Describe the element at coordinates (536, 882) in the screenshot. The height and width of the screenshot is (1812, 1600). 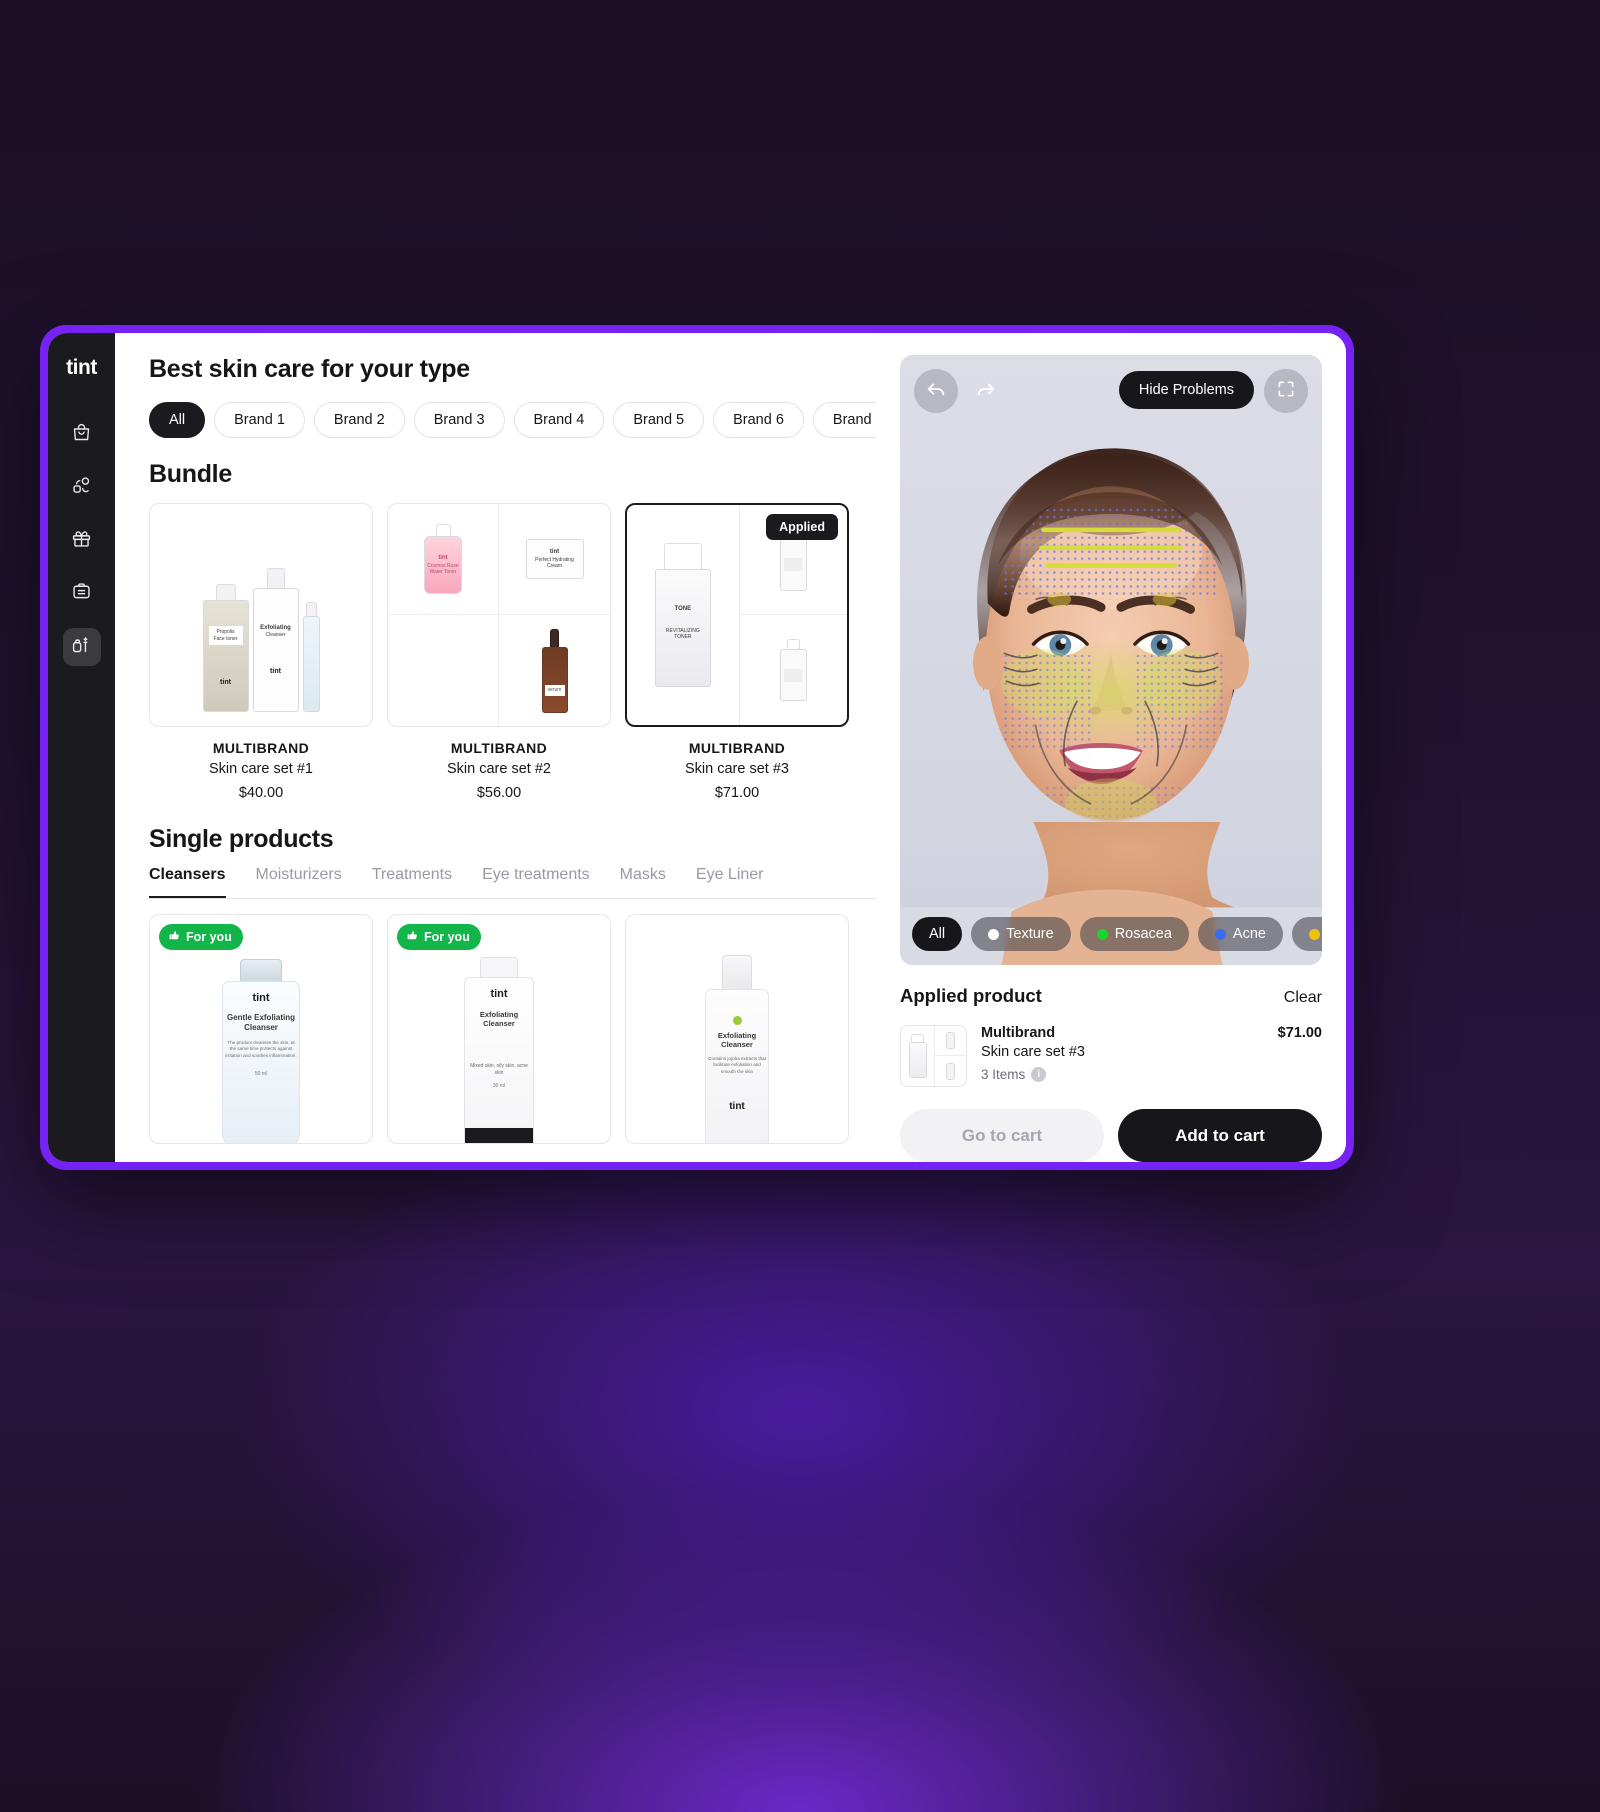
I see `tab-eye-treatments: Eye treatments` at that location.